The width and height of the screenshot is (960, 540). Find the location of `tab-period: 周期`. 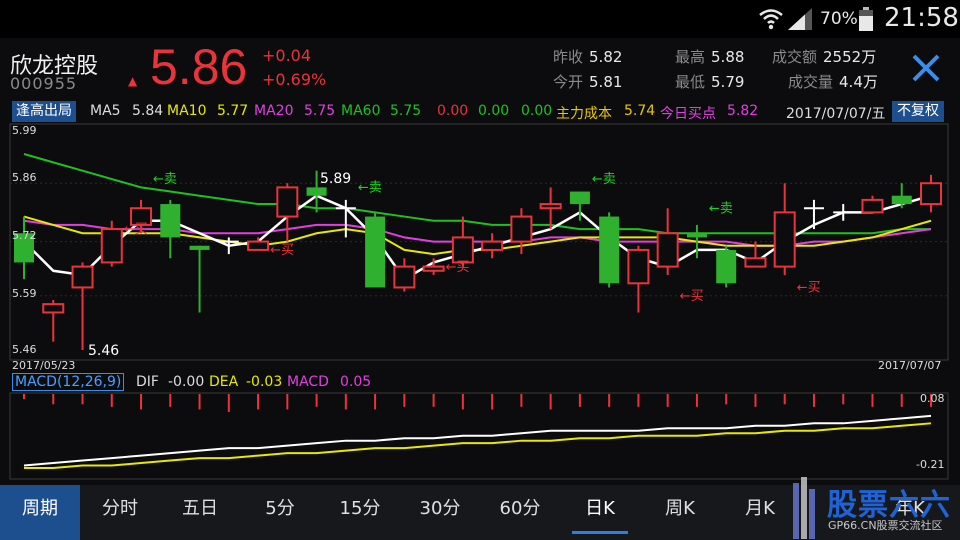

tab-period: 周期 is located at coordinates (40, 512).